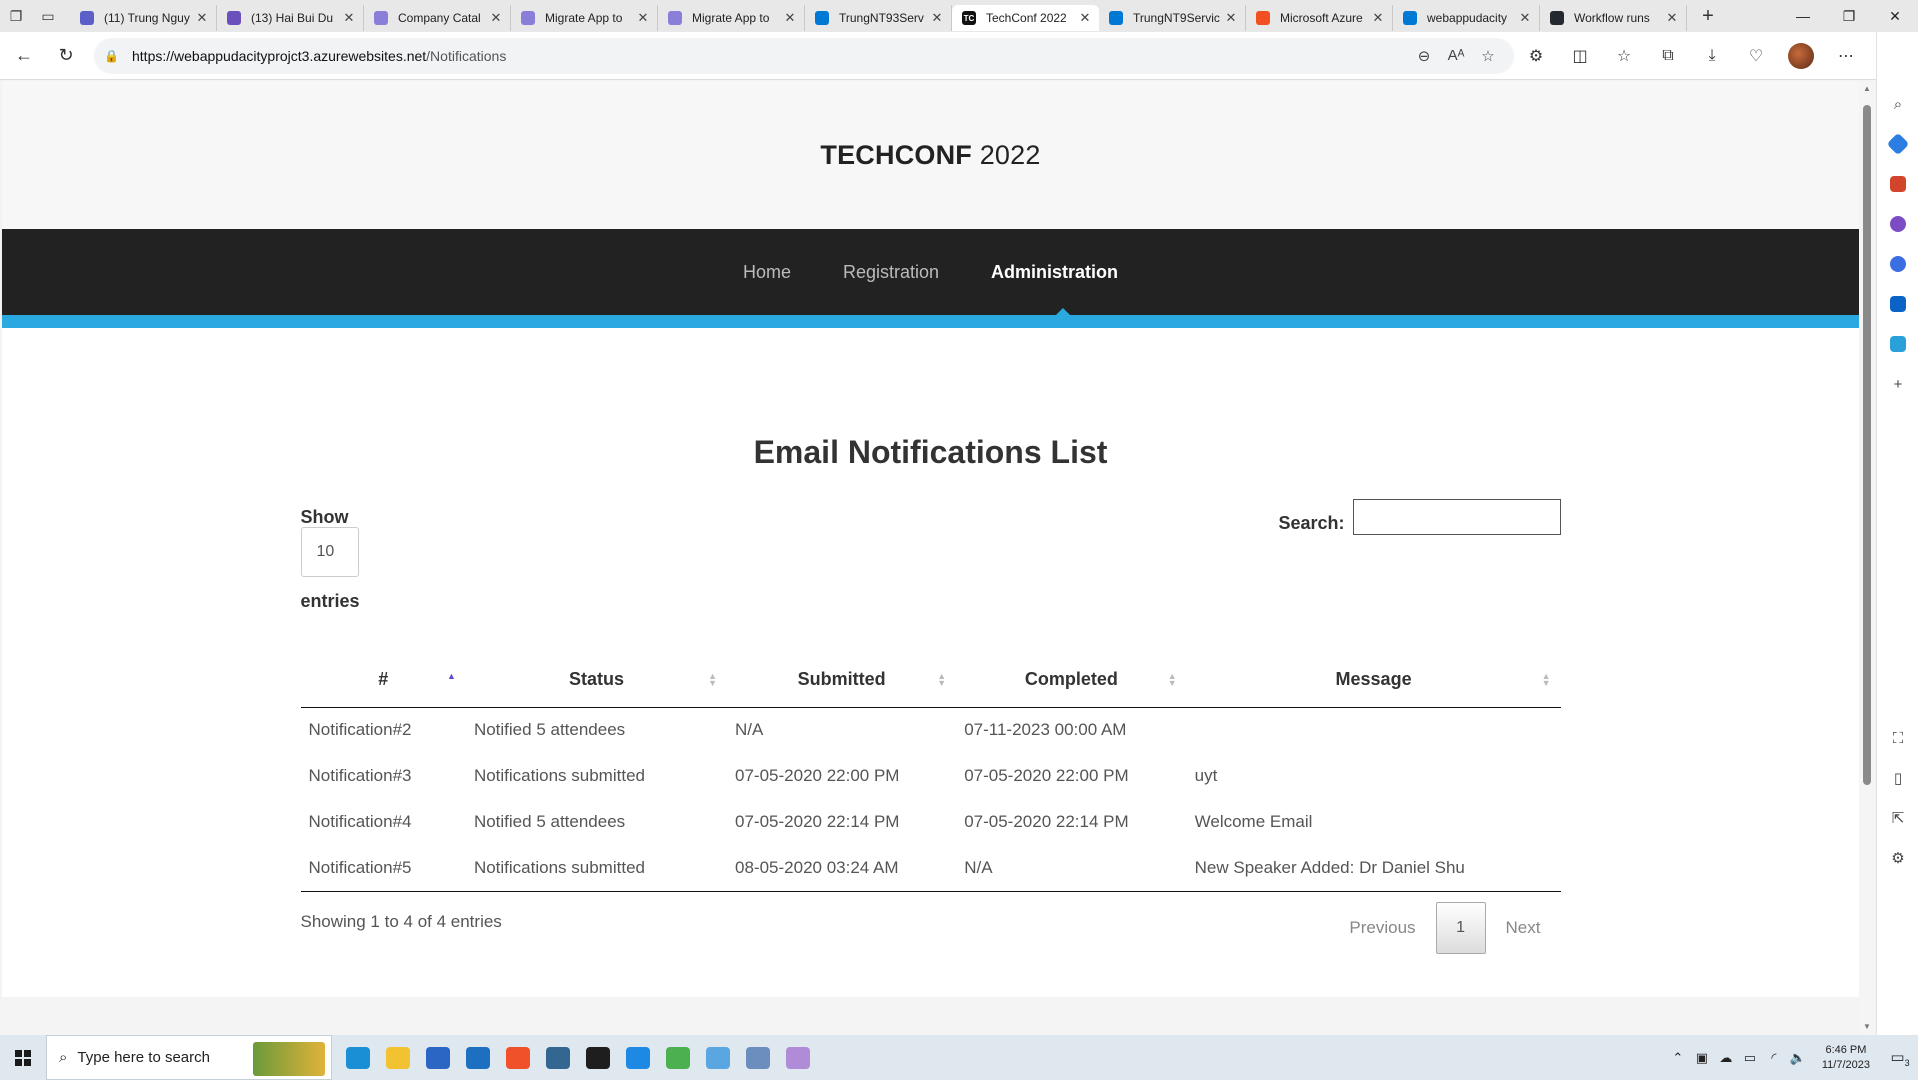 This screenshot has width=1918, height=1080. I want to click on favorites-icon: ☆, so click(1624, 56).